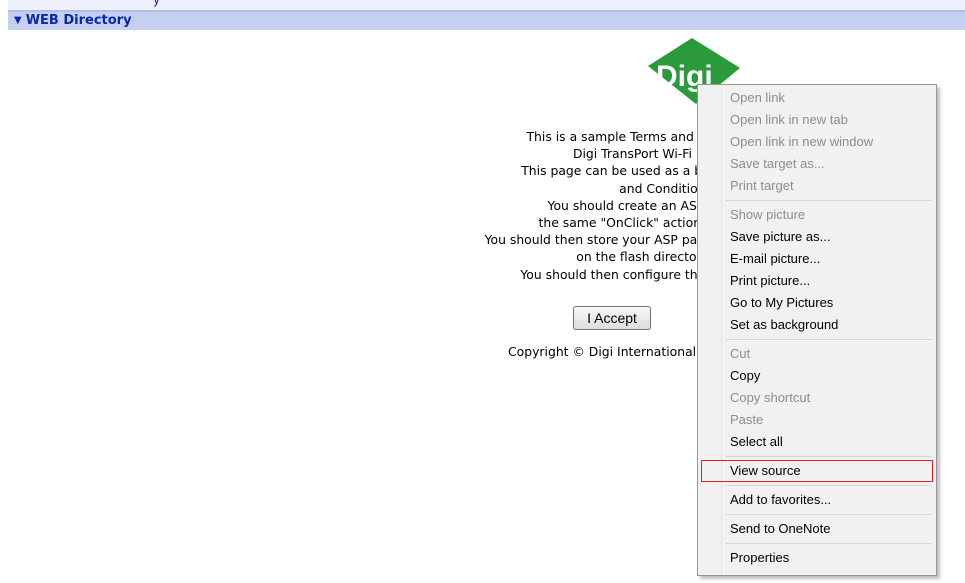 The height and width of the screenshot is (583, 965). Describe the element at coordinates (817, 420) in the screenshot. I see `menu-item-paste: Paste` at that location.